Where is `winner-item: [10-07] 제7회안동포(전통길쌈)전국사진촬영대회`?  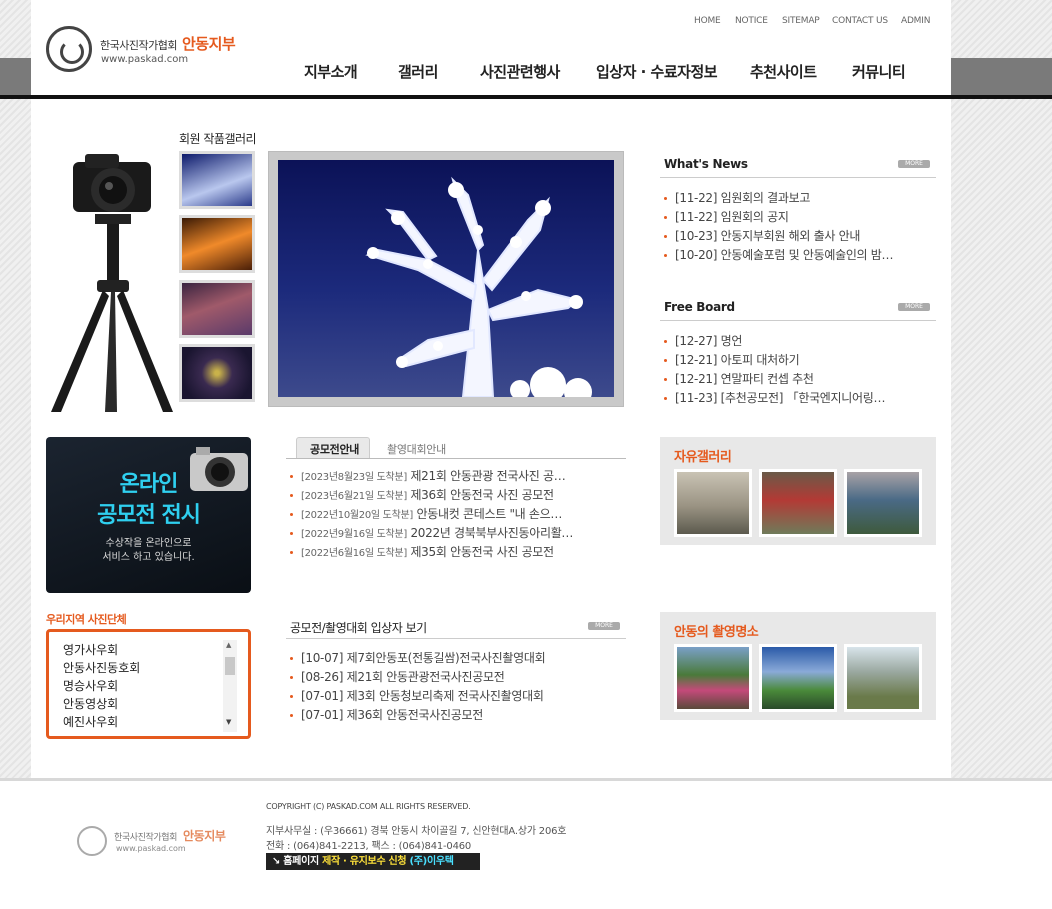 winner-item: [10-07] 제7회안동포(전통길쌈)전국사진촬영대회 is located at coordinates (455, 657).